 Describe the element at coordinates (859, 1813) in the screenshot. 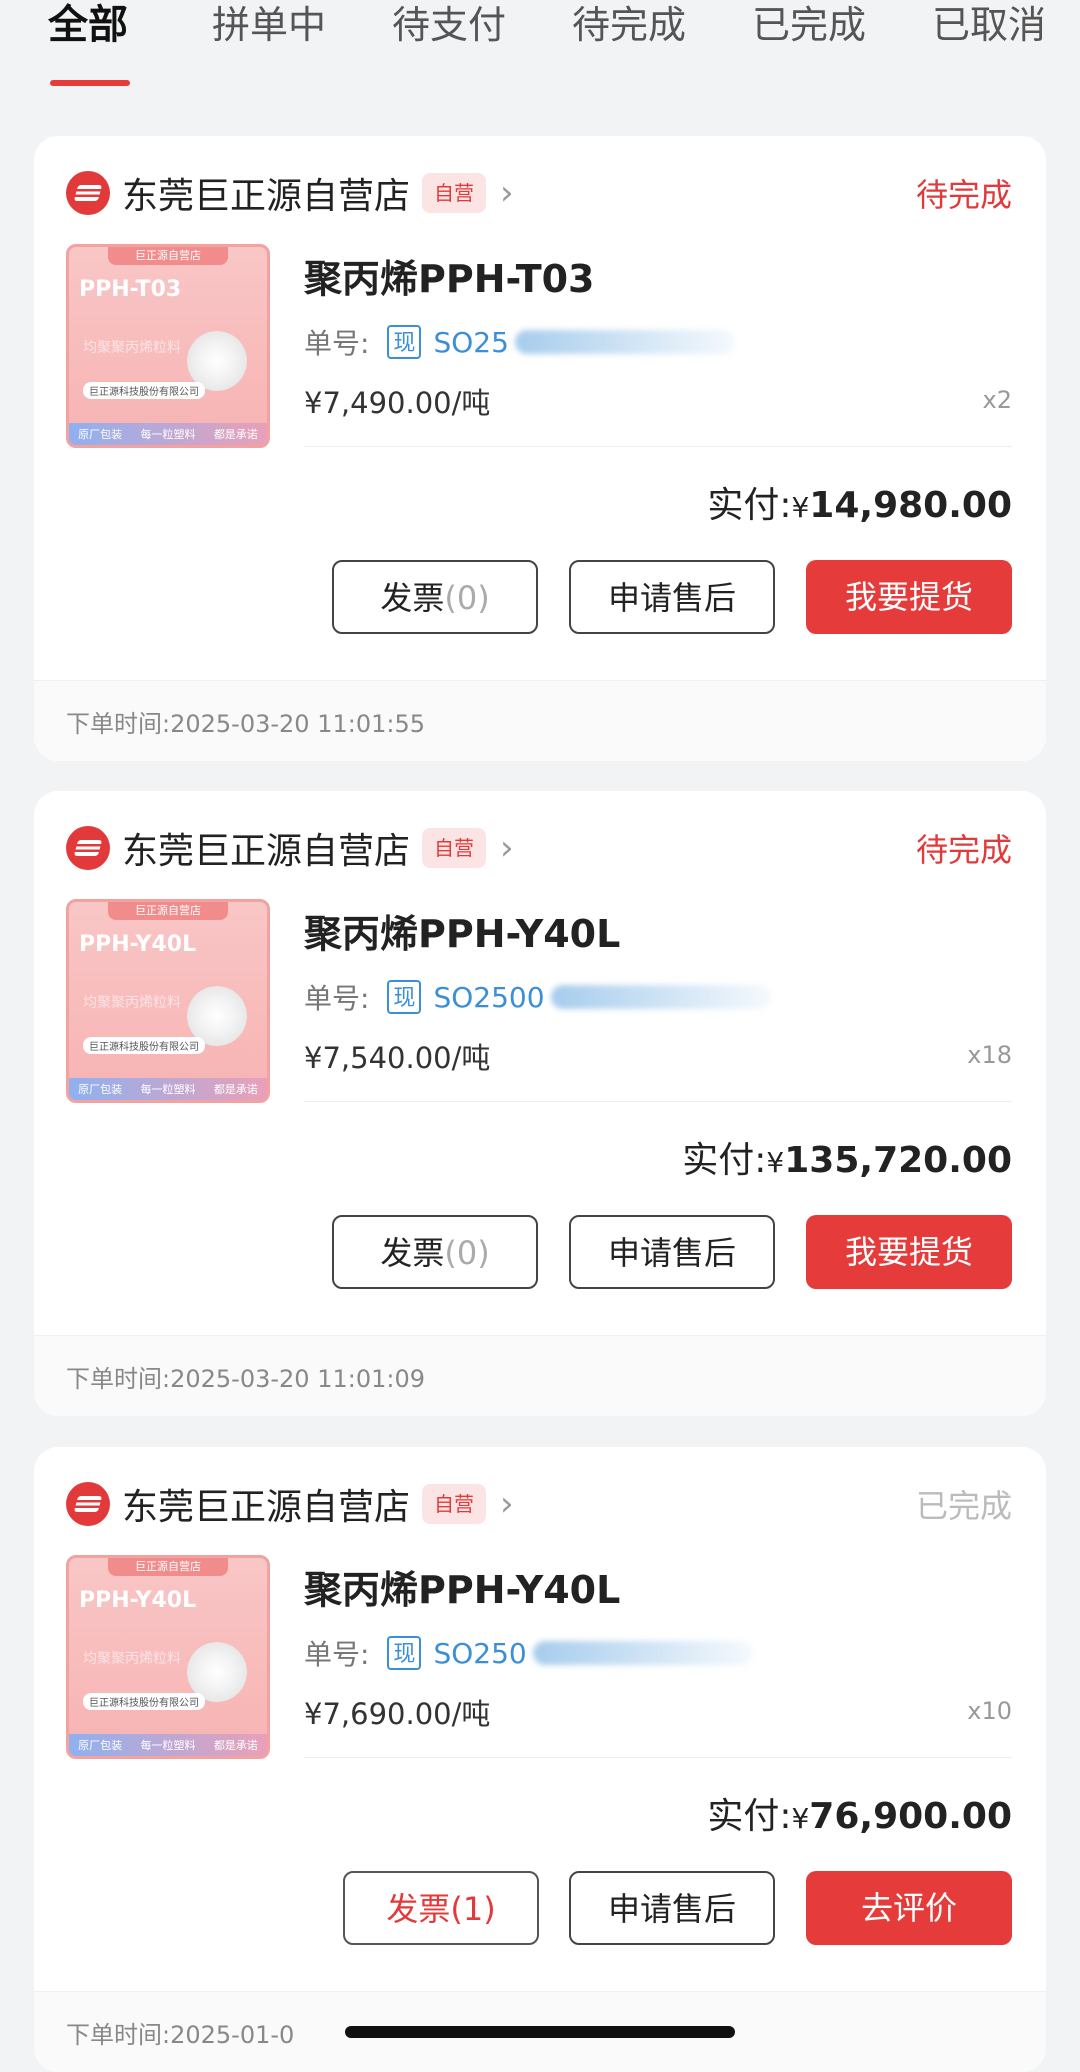

I see `paid-amount: 实付:¥76,900.00` at that location.